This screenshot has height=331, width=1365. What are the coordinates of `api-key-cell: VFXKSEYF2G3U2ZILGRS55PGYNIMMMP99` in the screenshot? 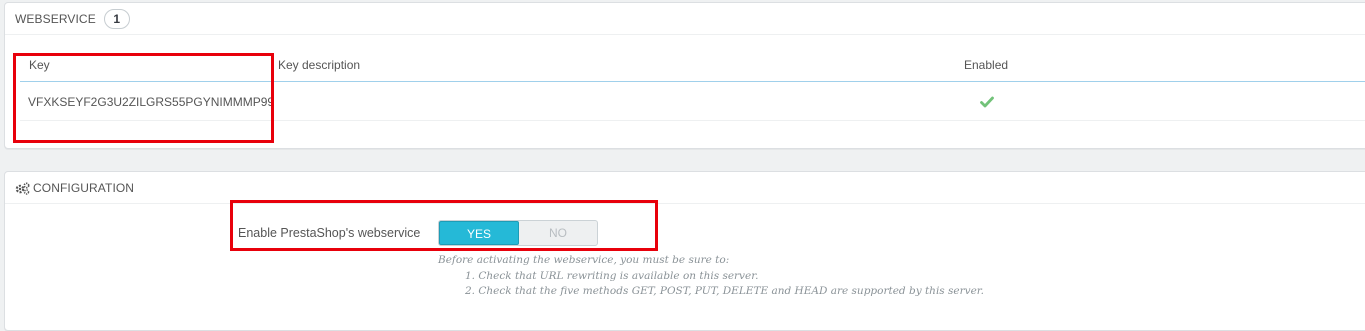 It's located at (151, 102).